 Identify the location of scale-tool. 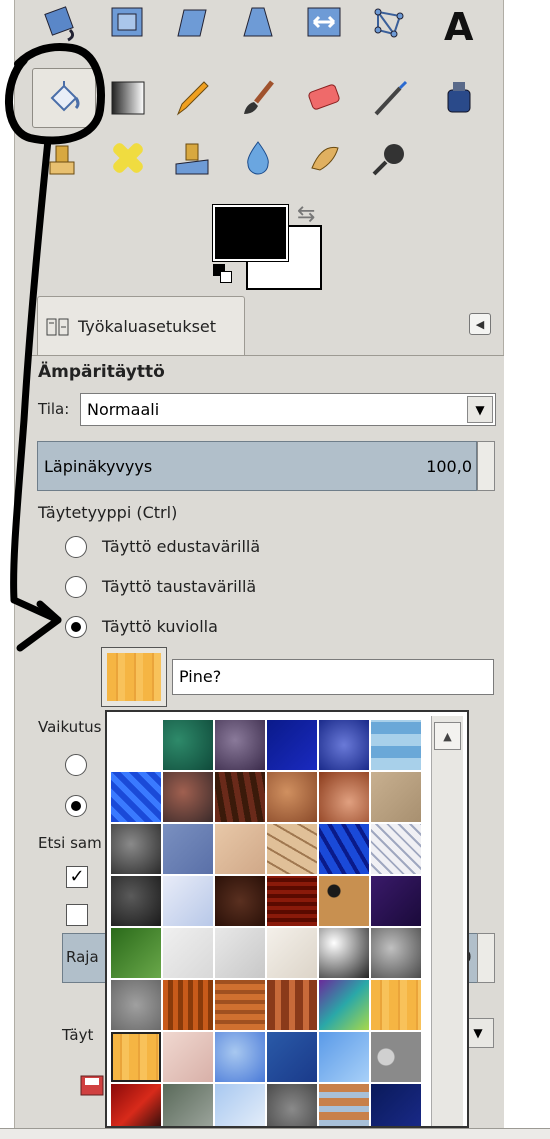
(128, 26).